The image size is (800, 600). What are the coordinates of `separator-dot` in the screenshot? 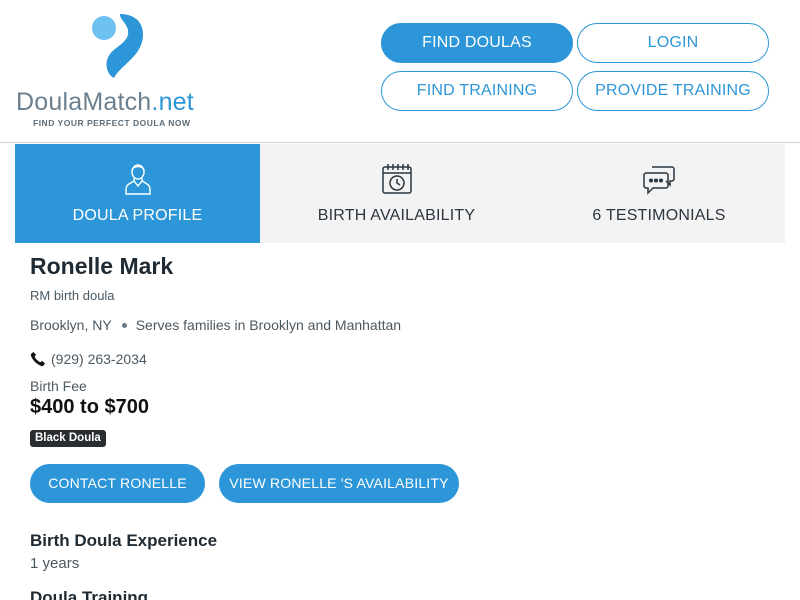 It's located at (124, 325).